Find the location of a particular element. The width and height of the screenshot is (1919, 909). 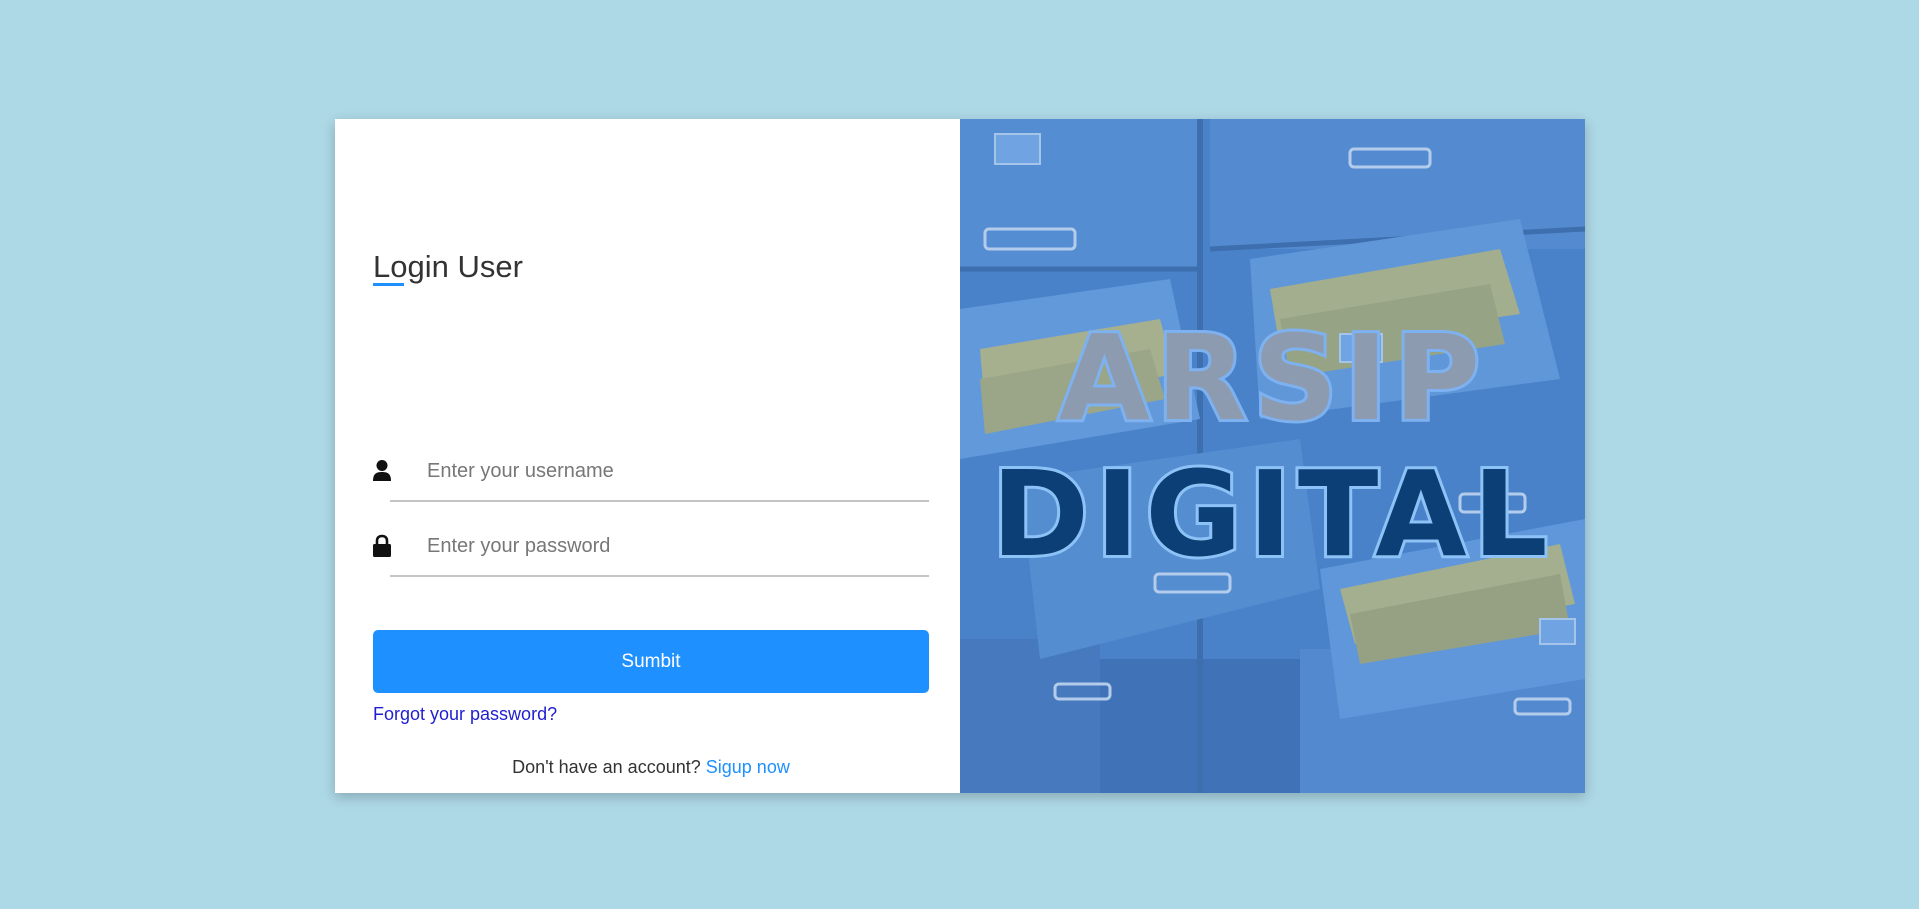

username-field is located at coordinates (651, 472).